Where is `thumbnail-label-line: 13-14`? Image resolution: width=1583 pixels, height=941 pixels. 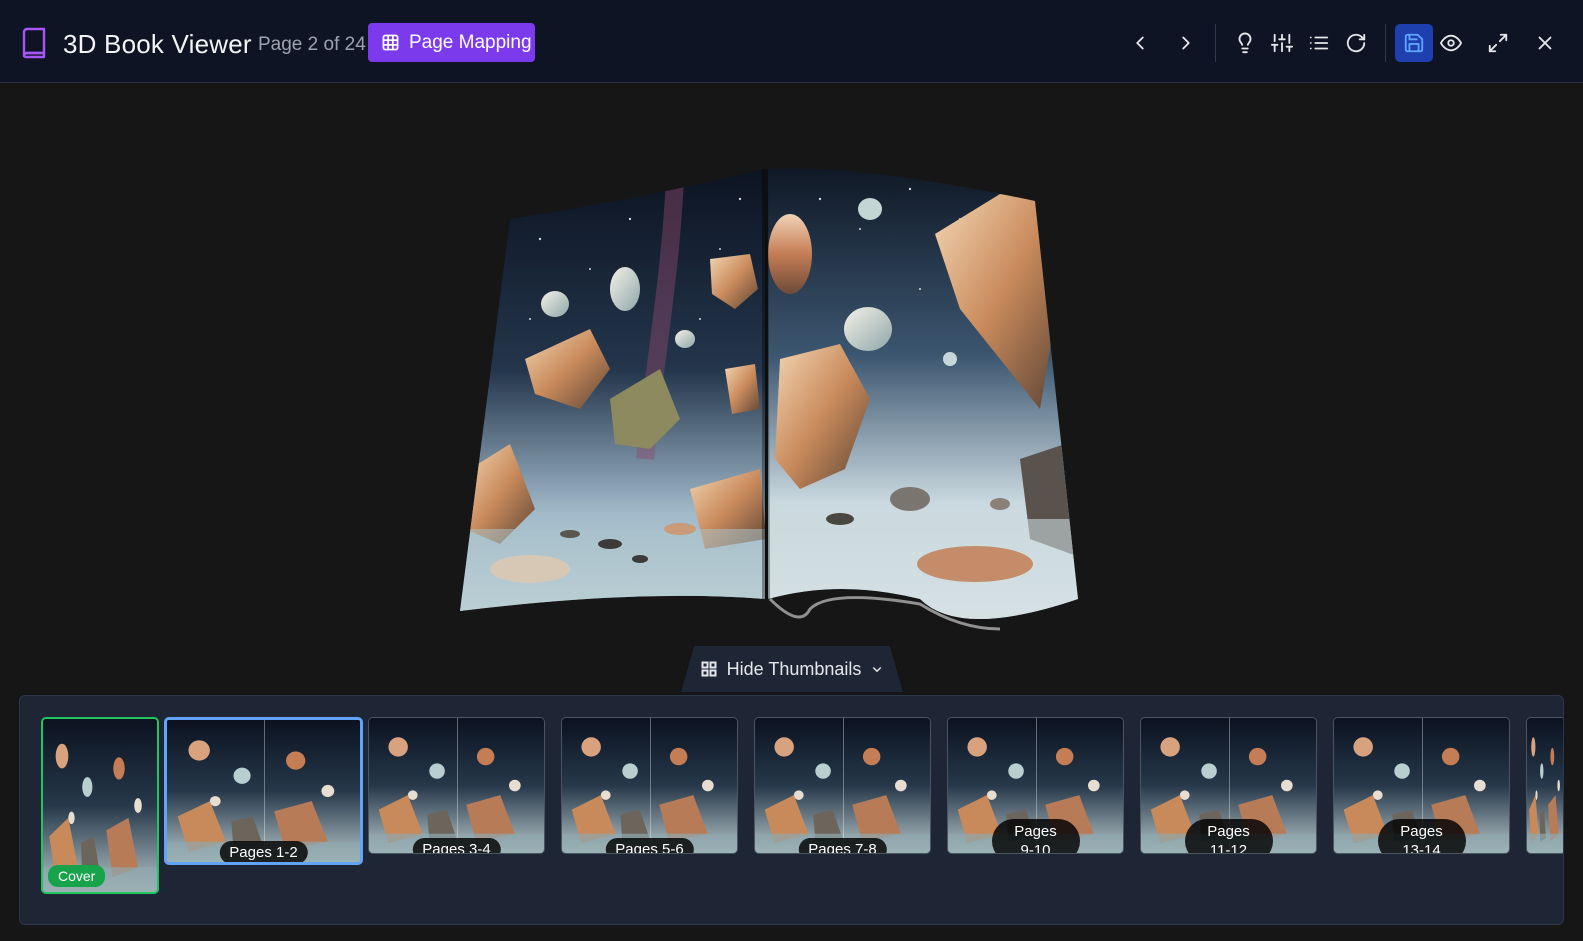 thumbnail-label-line: 13-14 is located at coordinates (1421, 848).